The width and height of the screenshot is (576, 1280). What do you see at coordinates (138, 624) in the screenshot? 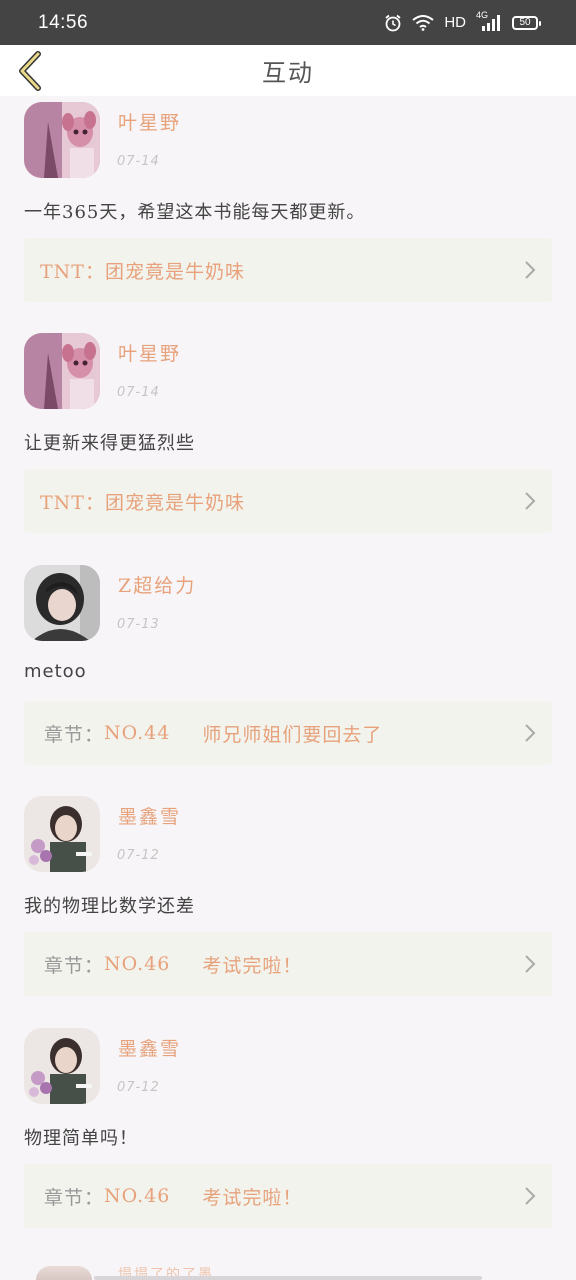
I see `comment-date: 07-13` at bounding box center [138, 624].